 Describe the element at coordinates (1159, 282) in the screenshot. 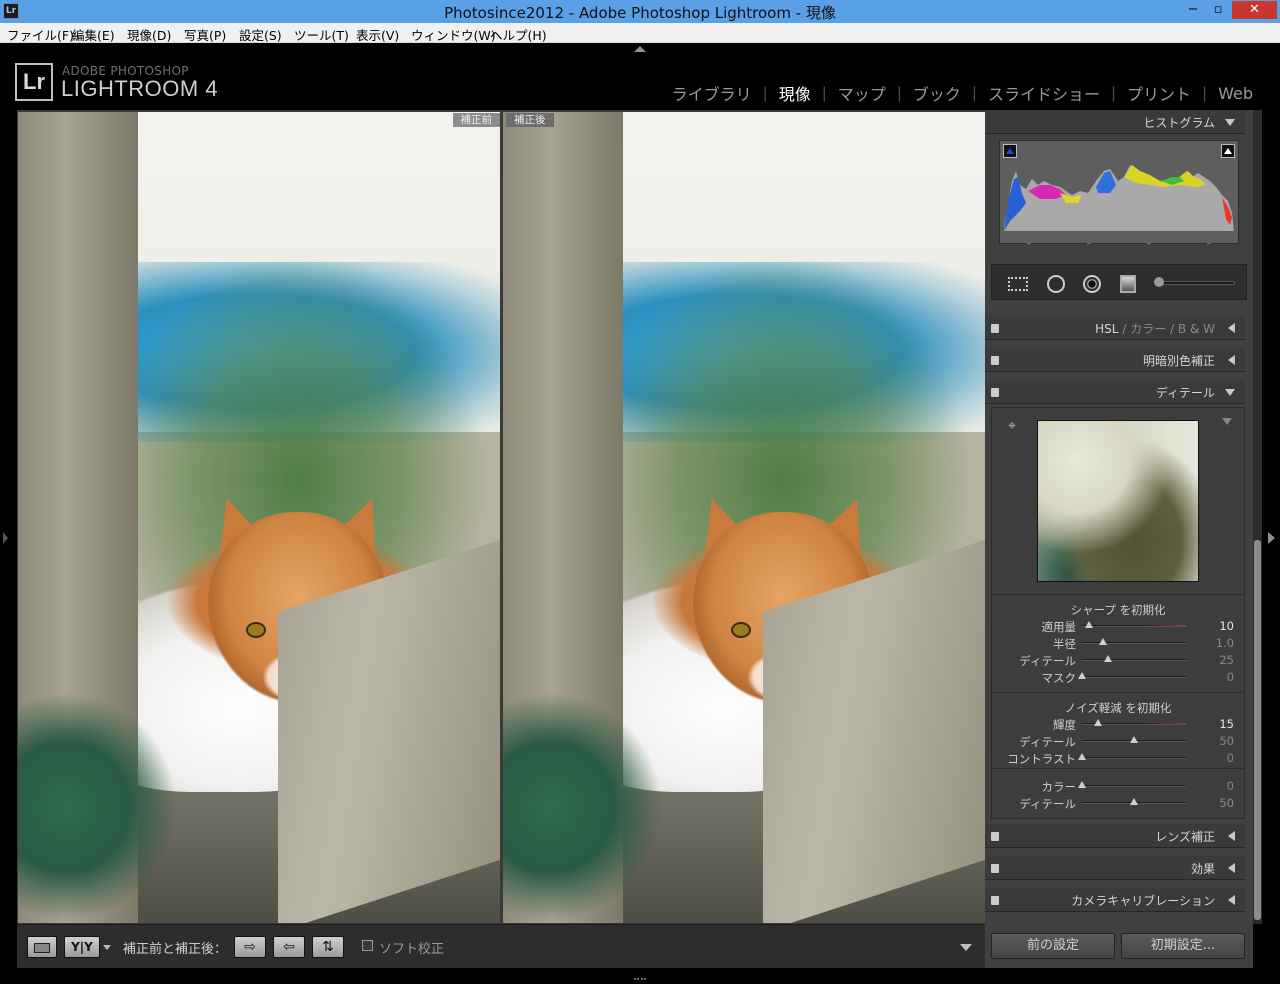

I see `adjustment-brush-slider-icon` at that location.